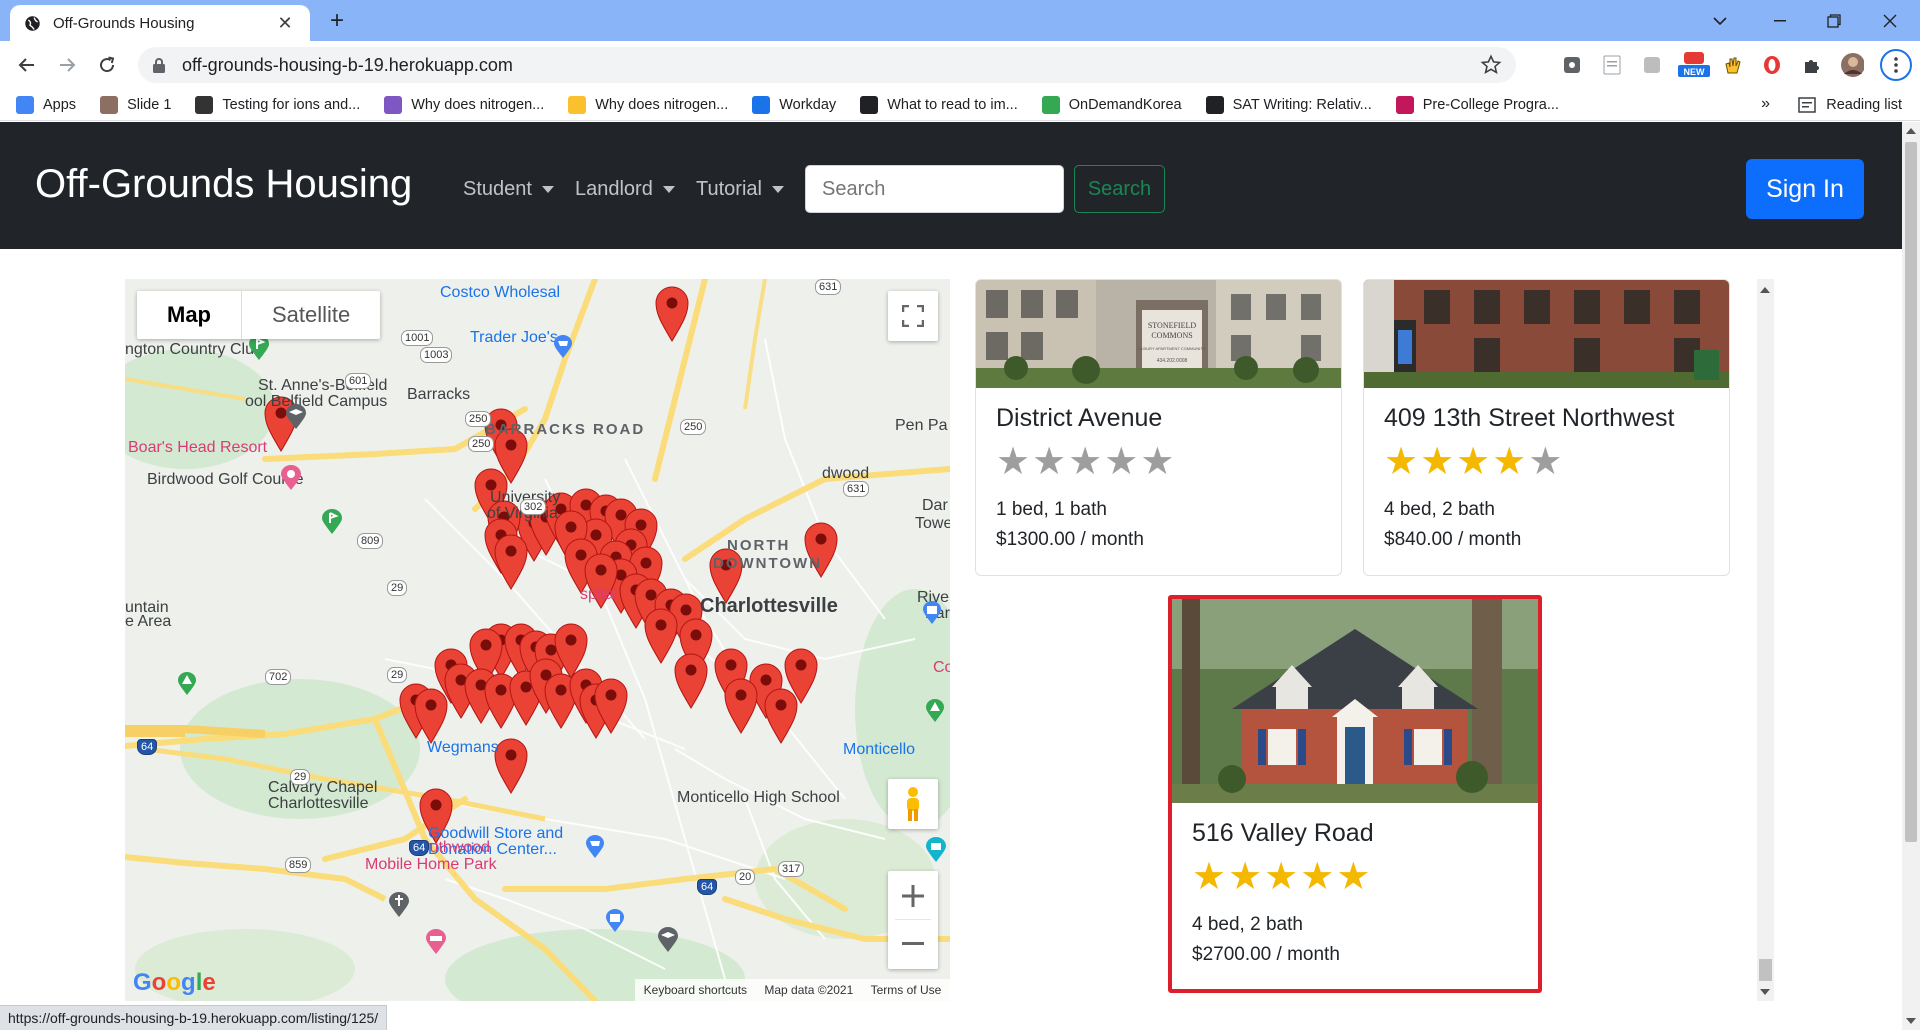 The image size is (1920, 1030). What do you see at coordinates (695, 990) in the screenshot?
I see `keyboard-shortcuts-link: Keyboard shortcuts` at bounding box center [695, 990].